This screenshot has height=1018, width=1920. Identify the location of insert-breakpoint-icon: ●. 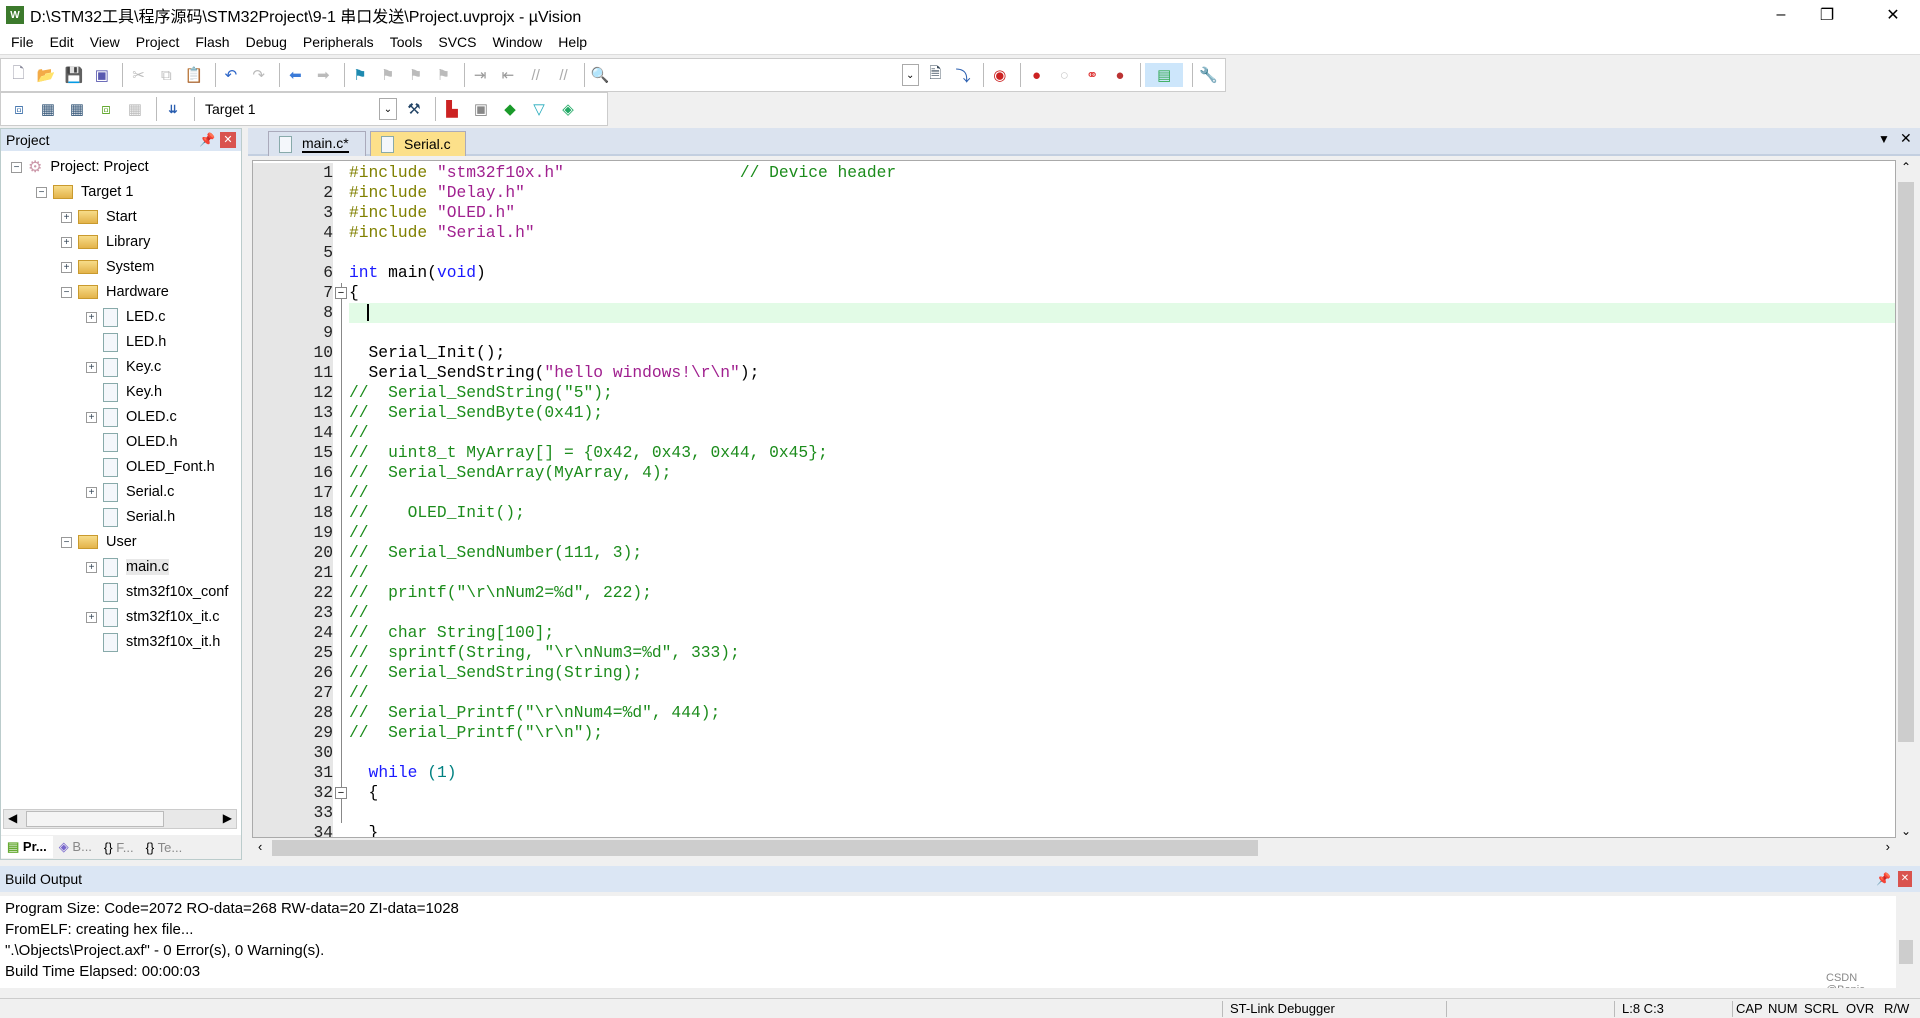
(1036, 75).